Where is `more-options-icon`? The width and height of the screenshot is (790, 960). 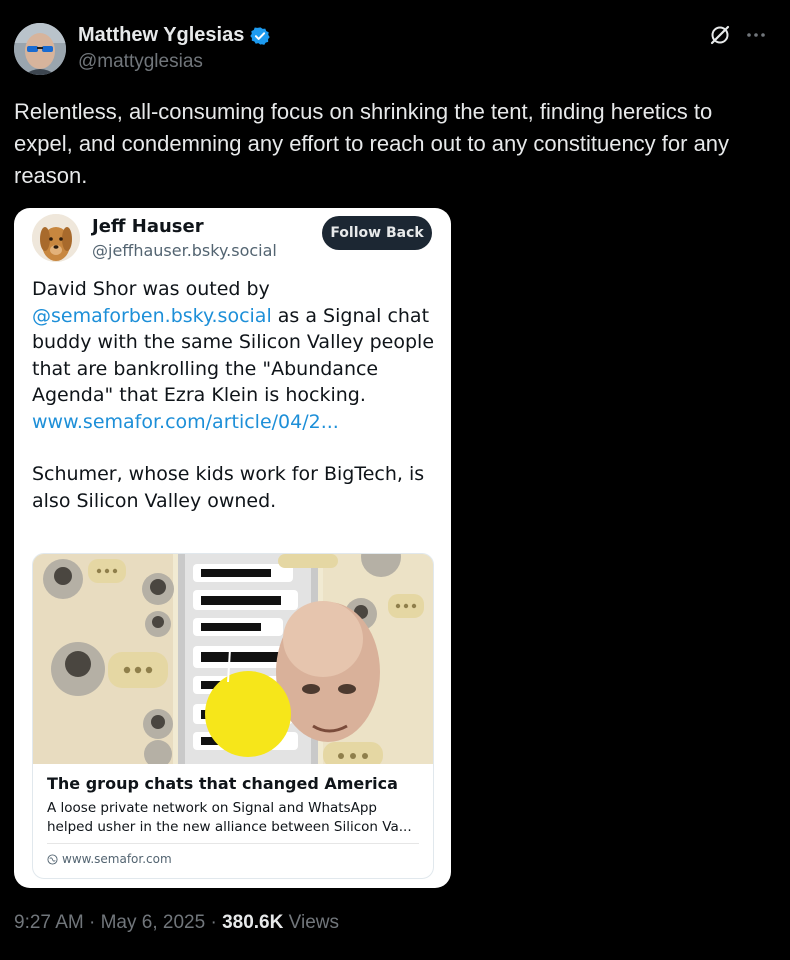 more-options-icon is located at coordinates (756, 35).